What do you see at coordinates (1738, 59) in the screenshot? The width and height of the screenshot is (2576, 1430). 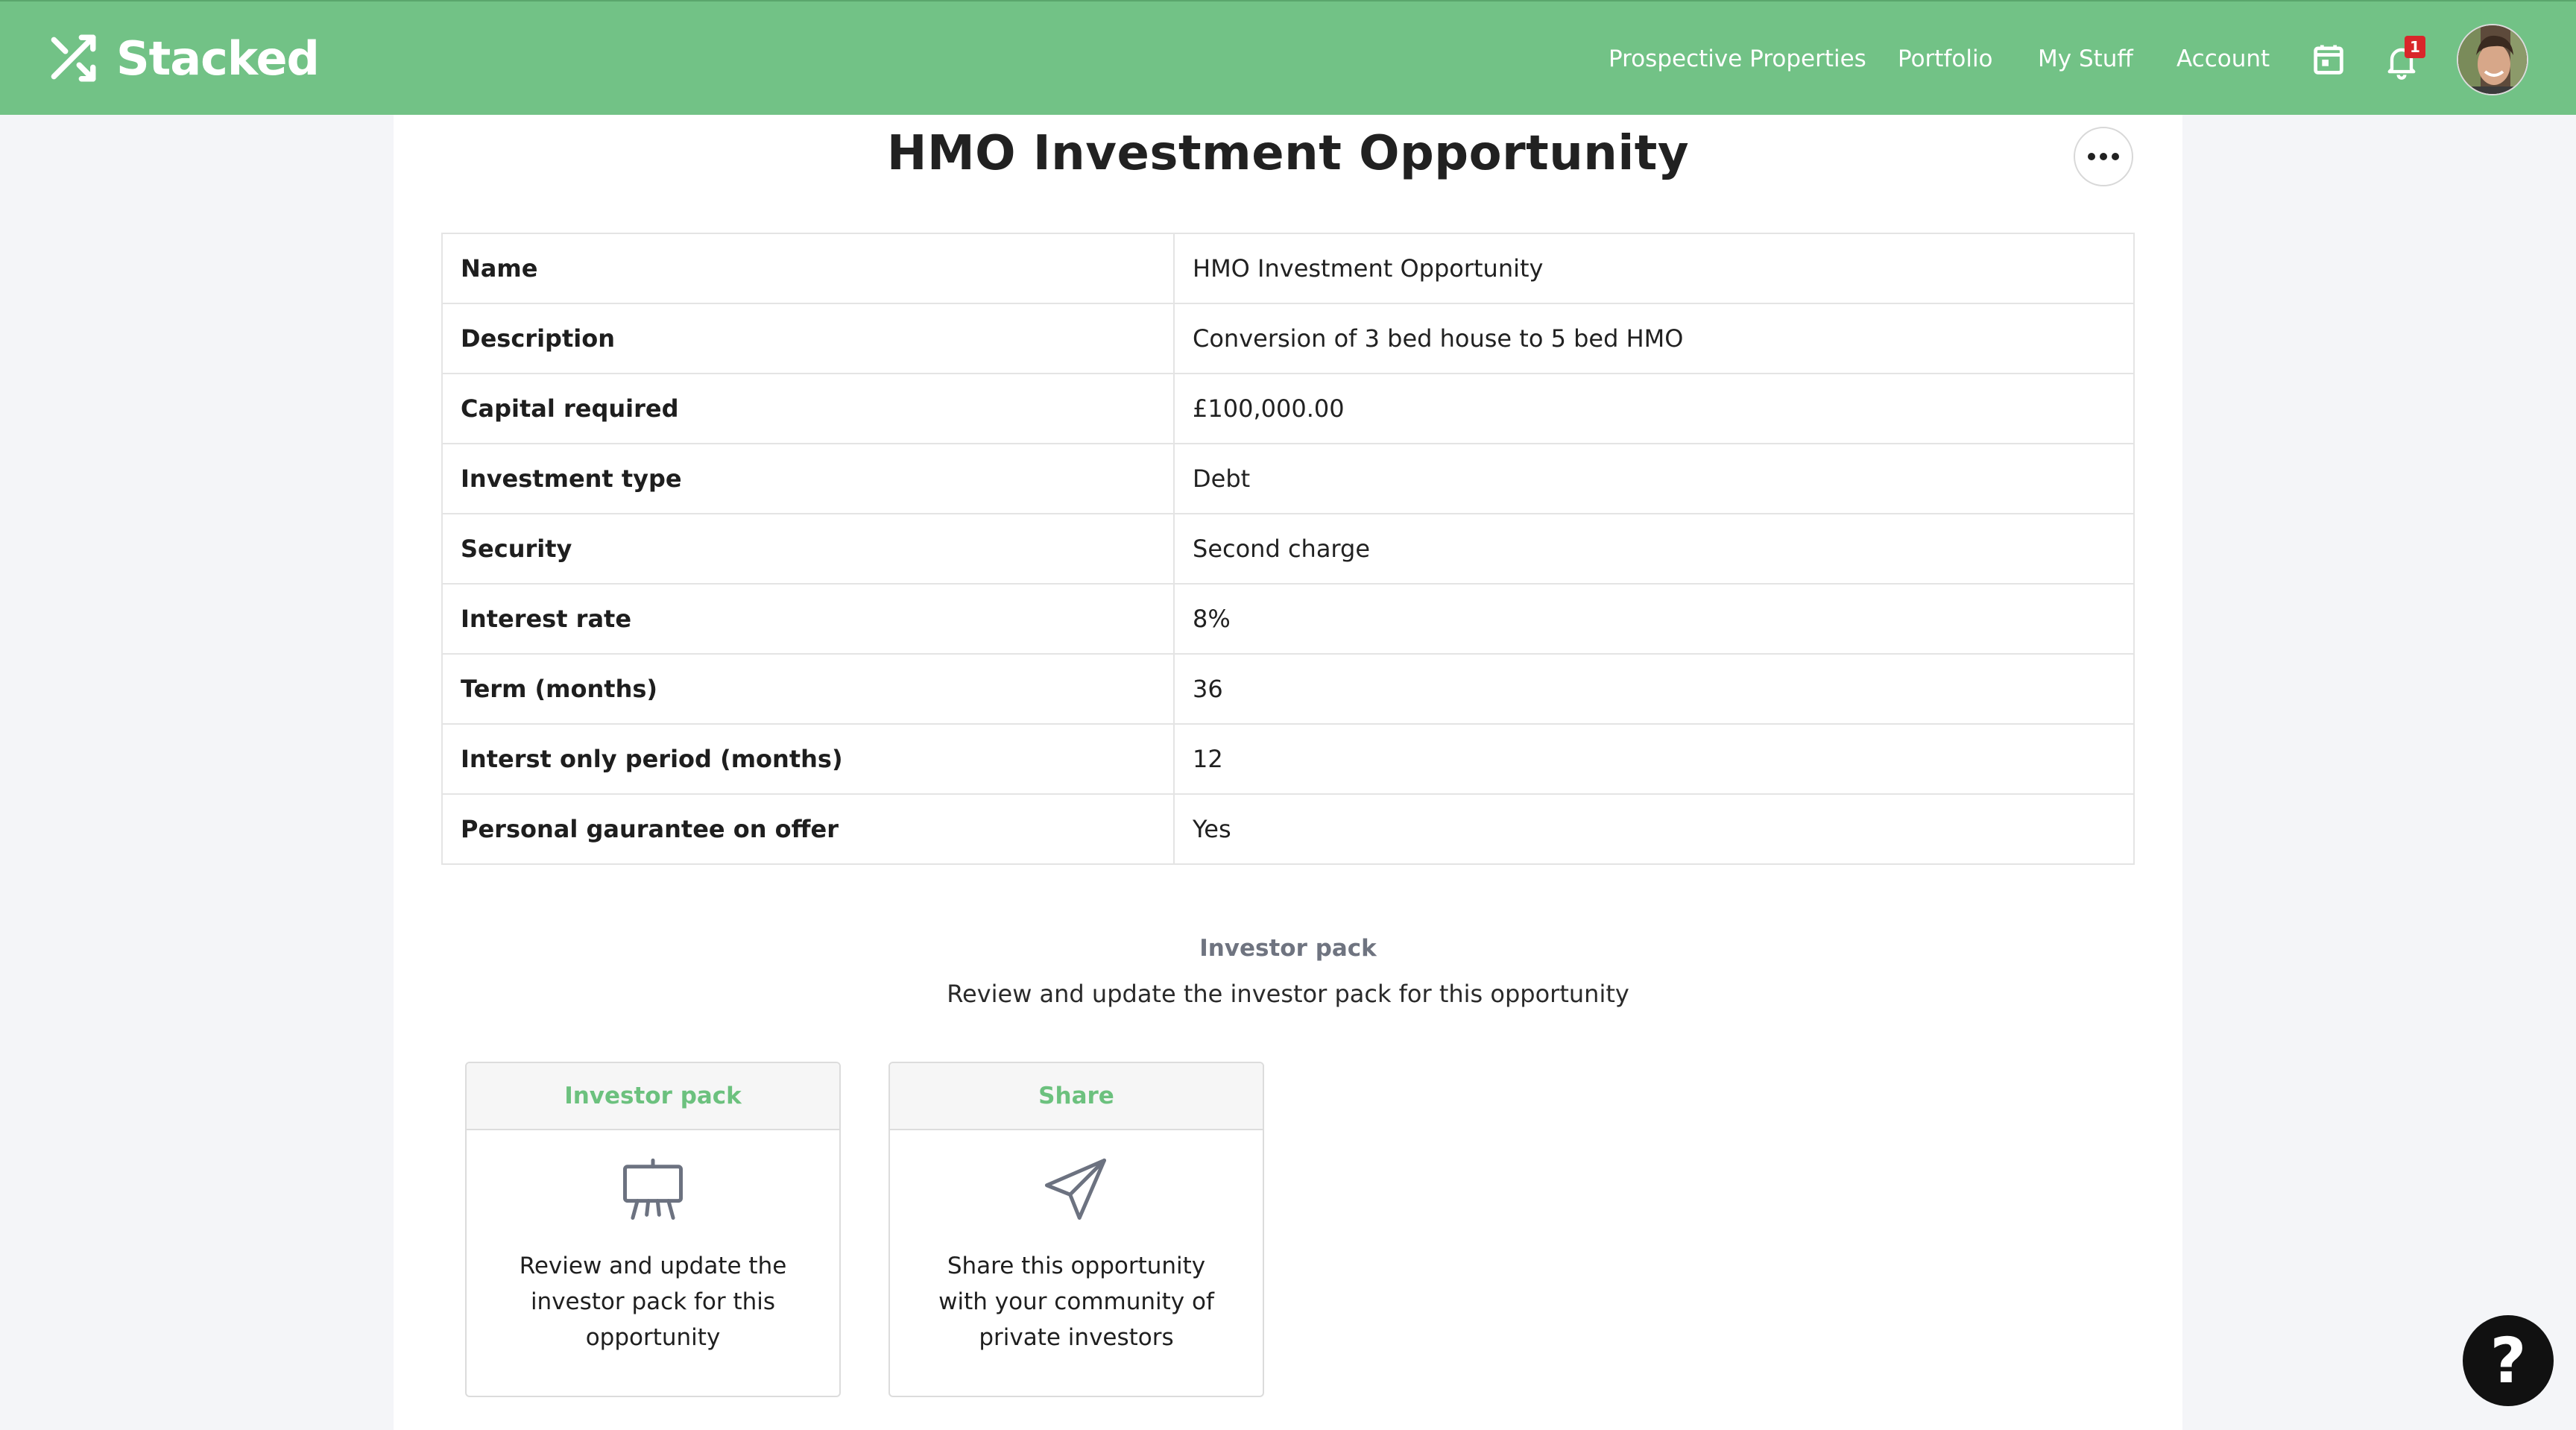 I see `nav-prospective-properties: Prospective Properties` at bounding box center [1738, 59].